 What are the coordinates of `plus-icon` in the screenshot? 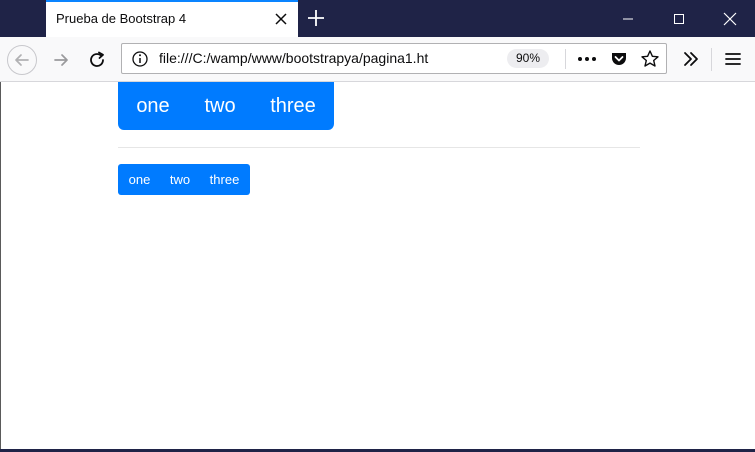 It's located at (316, 18).